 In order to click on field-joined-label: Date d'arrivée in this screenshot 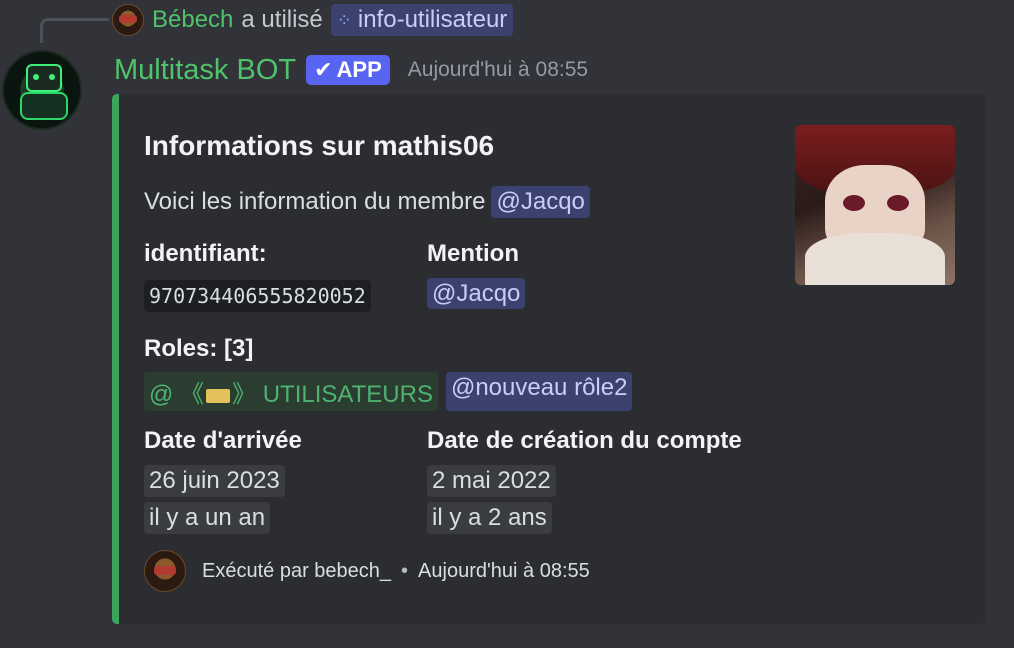, I will do `click(223, 440)`.